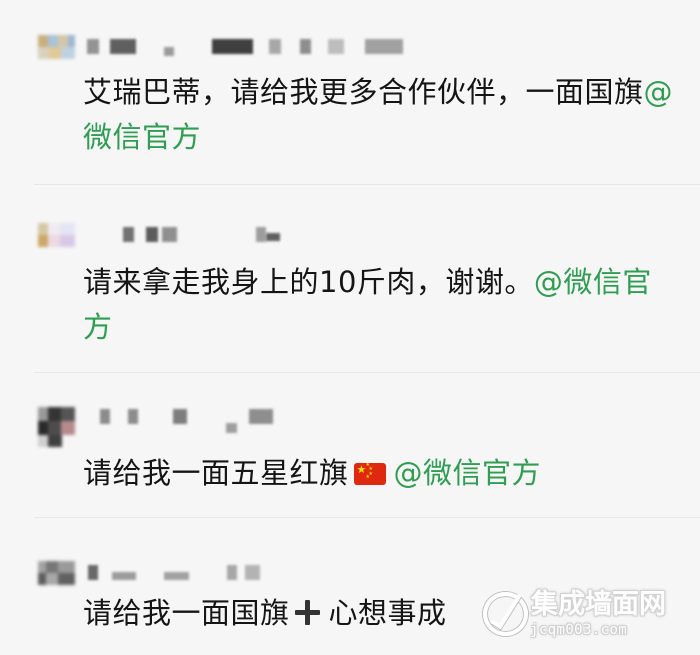 The width and height of the screenshot is (700, 655). Describe the element at coordinates (387, 613) in the screenshot. I see `comment-body-suffix: 心想事成` at that location.